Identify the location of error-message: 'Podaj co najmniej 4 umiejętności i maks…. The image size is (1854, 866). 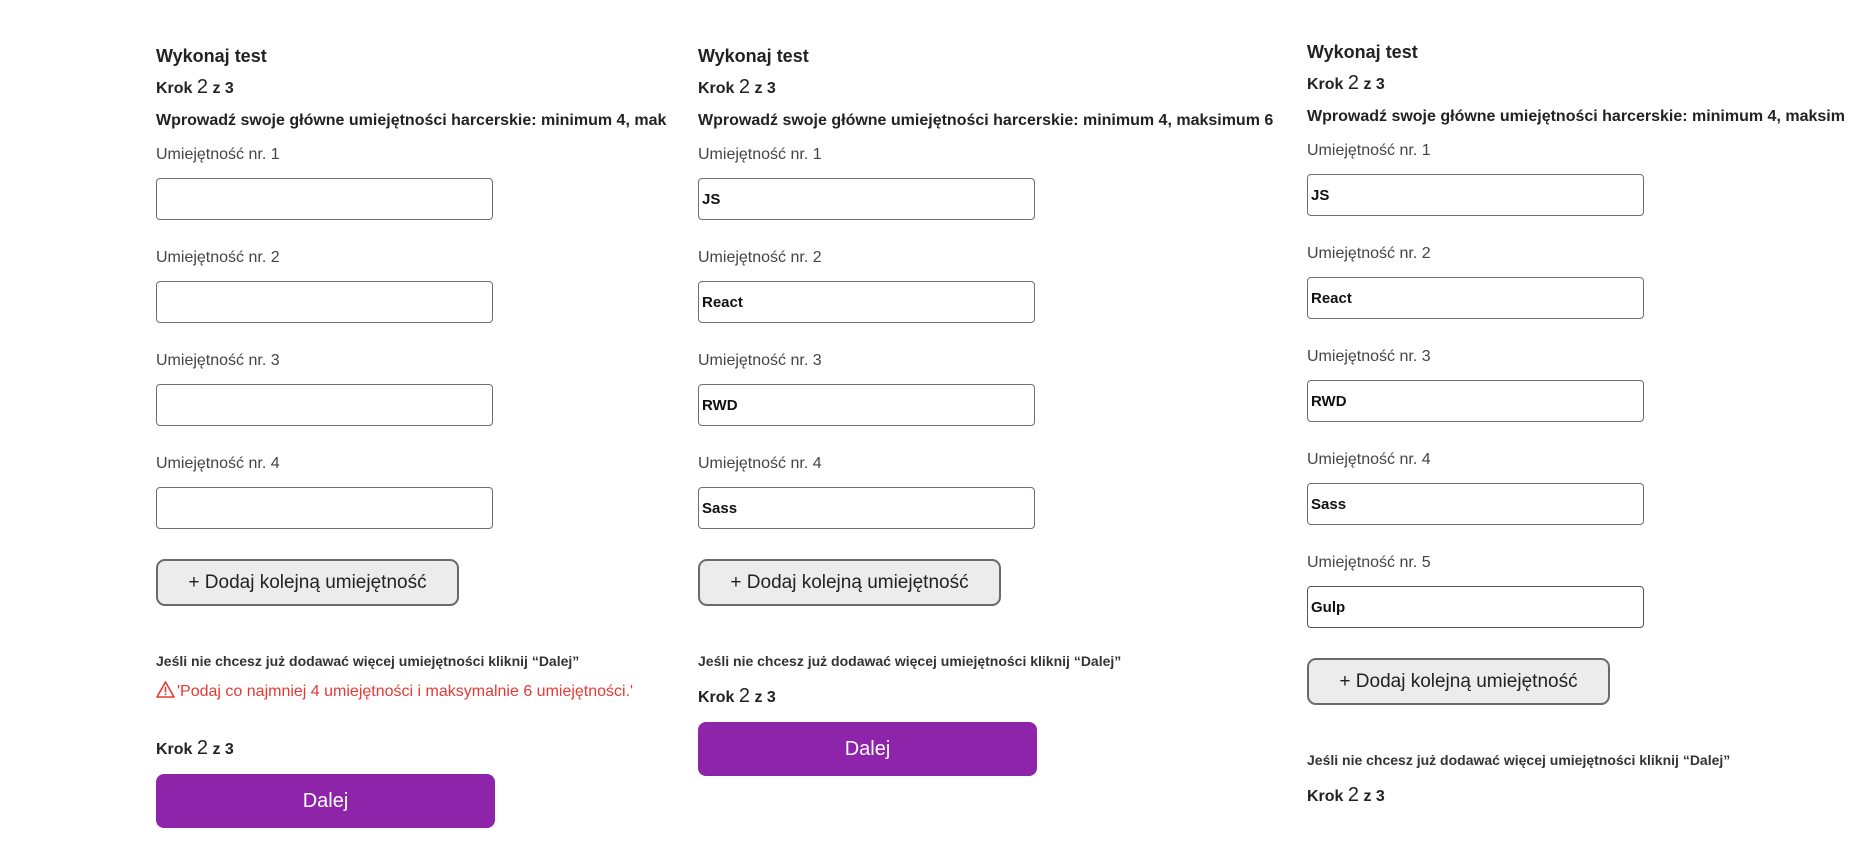
(405, 691).